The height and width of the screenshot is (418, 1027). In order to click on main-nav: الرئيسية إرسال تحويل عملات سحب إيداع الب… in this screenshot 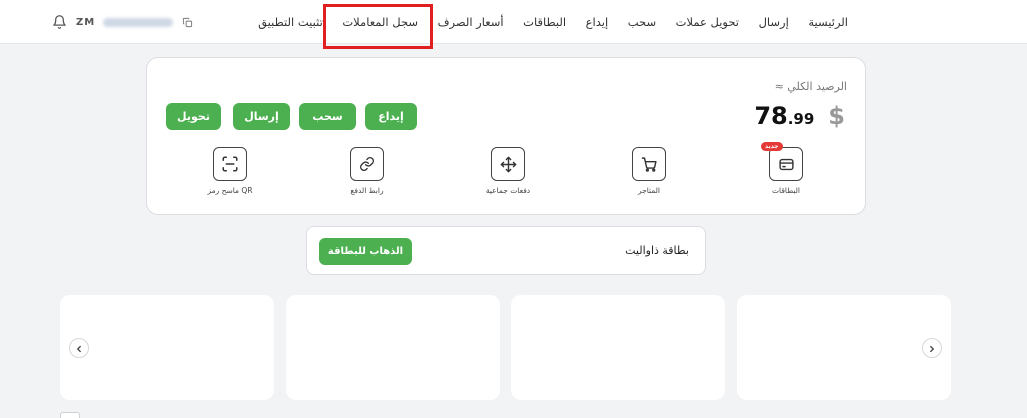, I will do `click(553, 22)`.